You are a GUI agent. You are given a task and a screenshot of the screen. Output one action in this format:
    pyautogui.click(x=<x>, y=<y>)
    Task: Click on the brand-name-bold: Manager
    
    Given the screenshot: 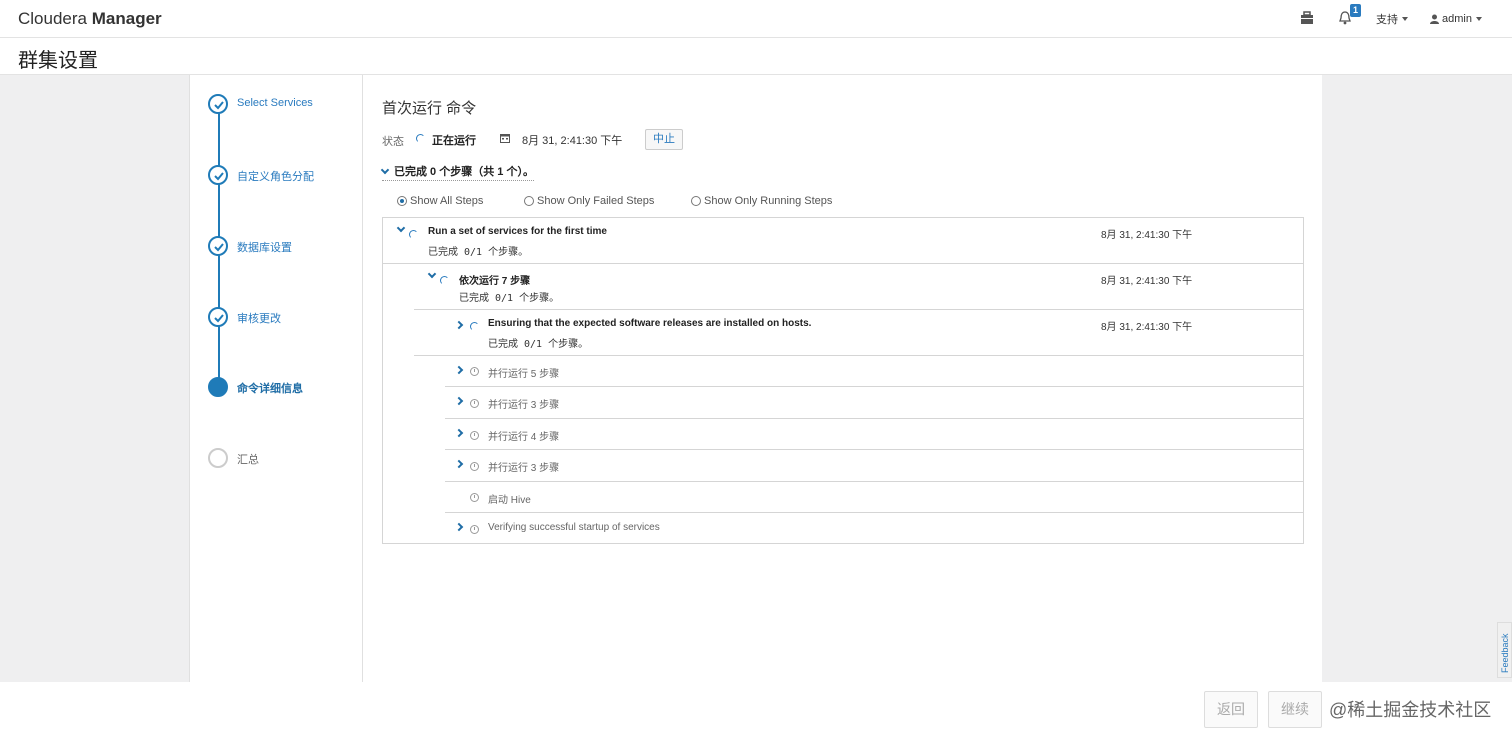 What is the action you would take?
    pyautogui.click(x=126, y=18)
    